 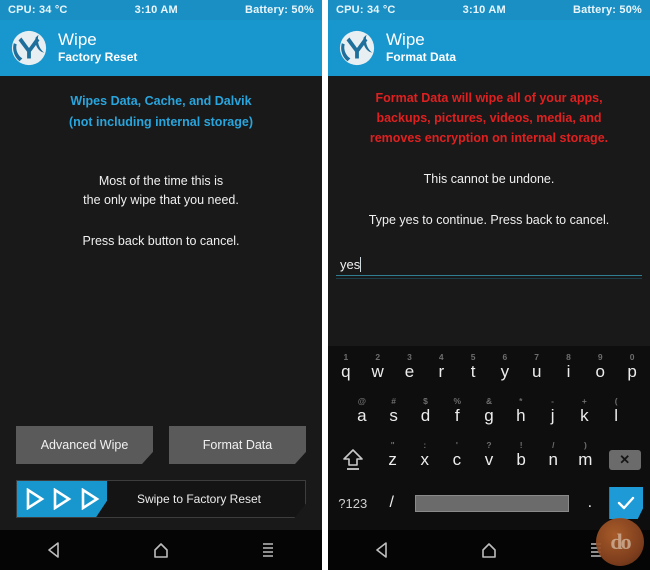 I want to click on key-b: ! b, so click(x=521, y=460).